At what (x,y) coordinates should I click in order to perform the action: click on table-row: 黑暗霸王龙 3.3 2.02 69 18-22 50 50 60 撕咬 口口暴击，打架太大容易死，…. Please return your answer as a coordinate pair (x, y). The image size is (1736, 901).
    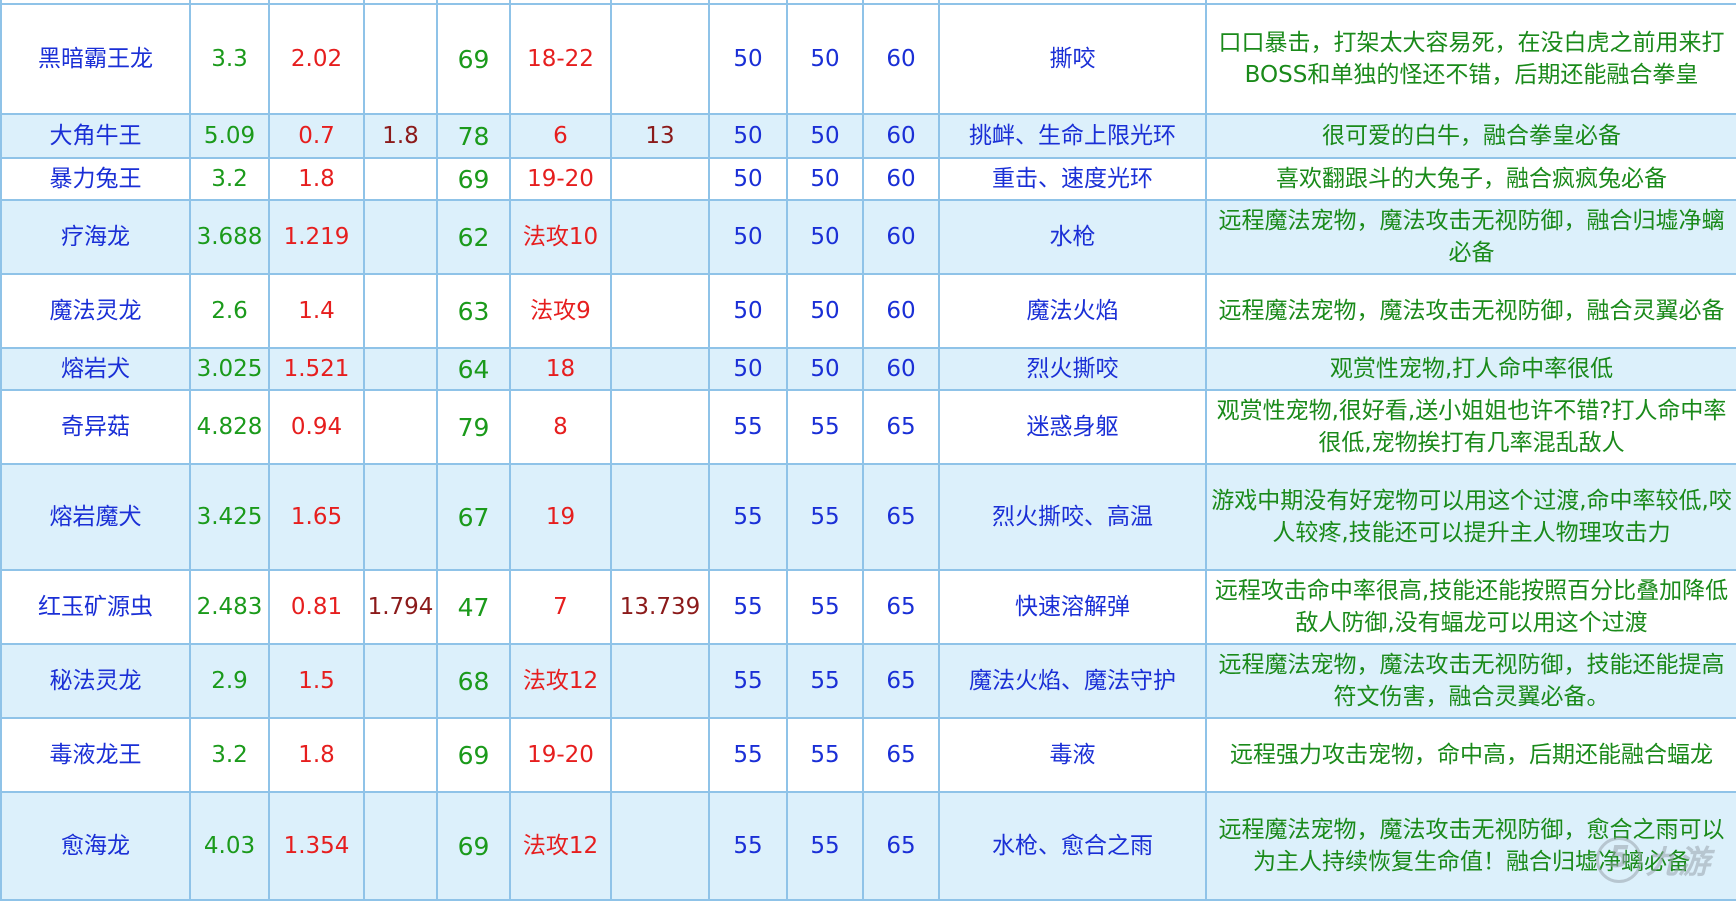
    Looking at the image, I should click on (868, 59).